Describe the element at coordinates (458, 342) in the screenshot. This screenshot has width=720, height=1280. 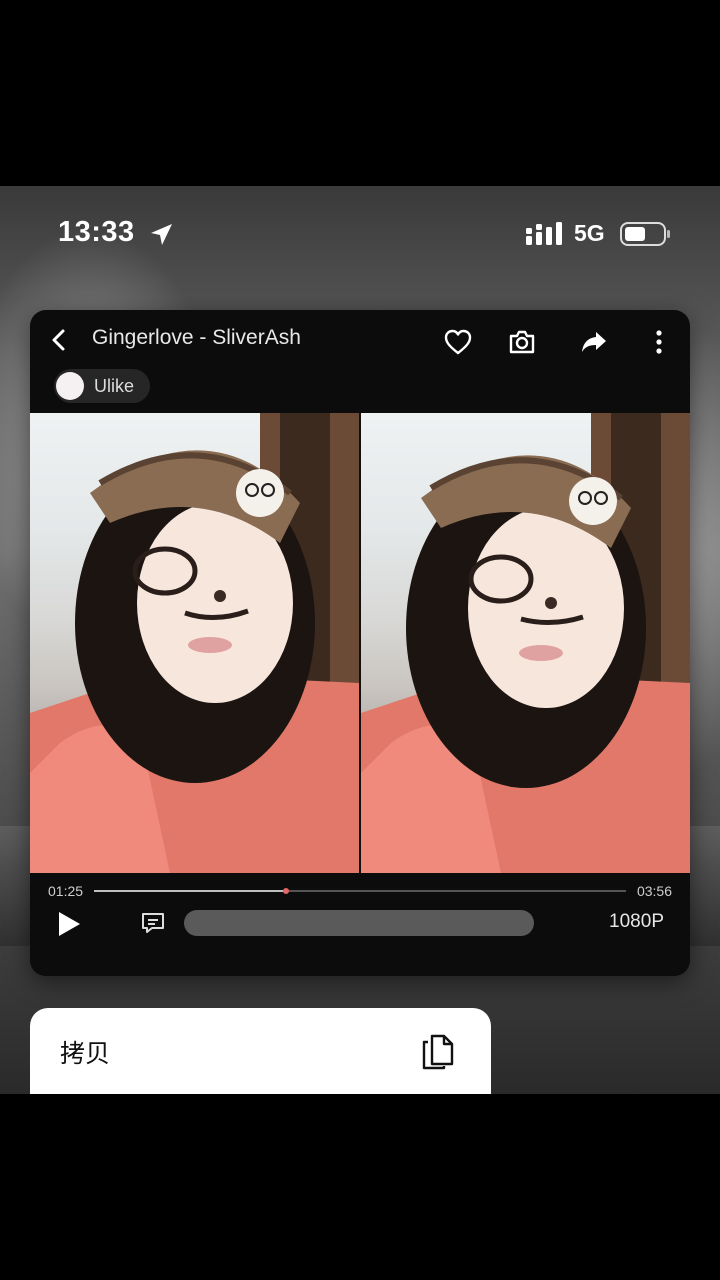
I see `heart-icon` at that location.